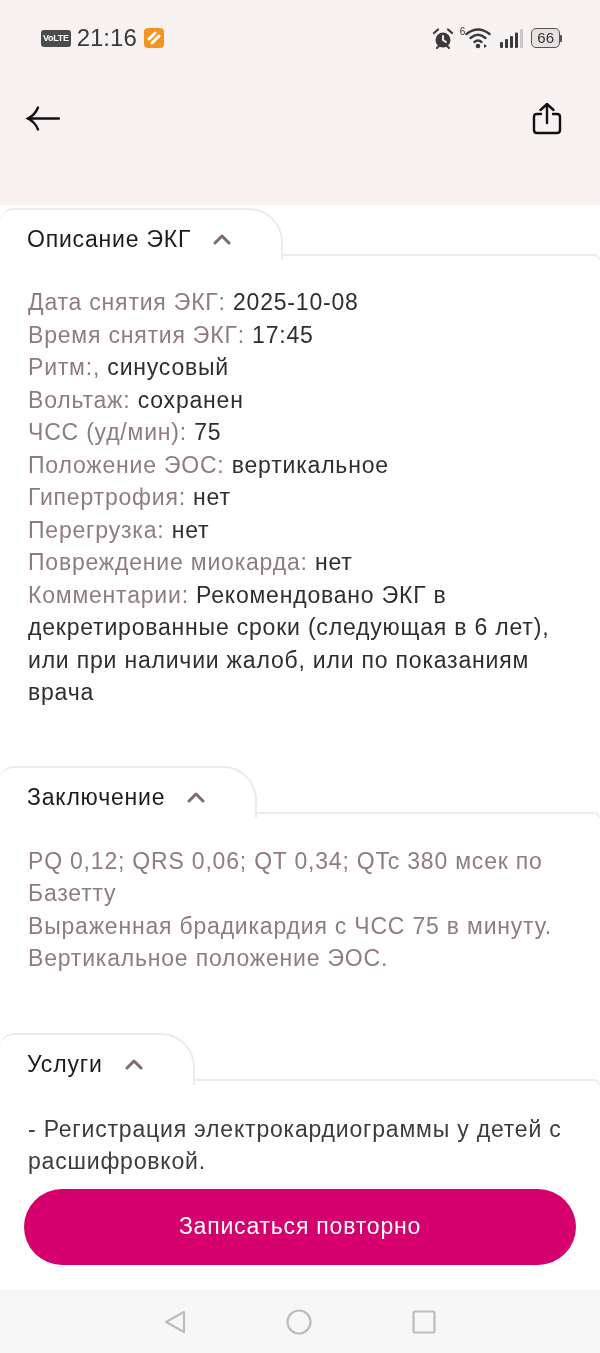 This screenshot has height=1353, width=600. I want to click on share-button, so click(547, 118).